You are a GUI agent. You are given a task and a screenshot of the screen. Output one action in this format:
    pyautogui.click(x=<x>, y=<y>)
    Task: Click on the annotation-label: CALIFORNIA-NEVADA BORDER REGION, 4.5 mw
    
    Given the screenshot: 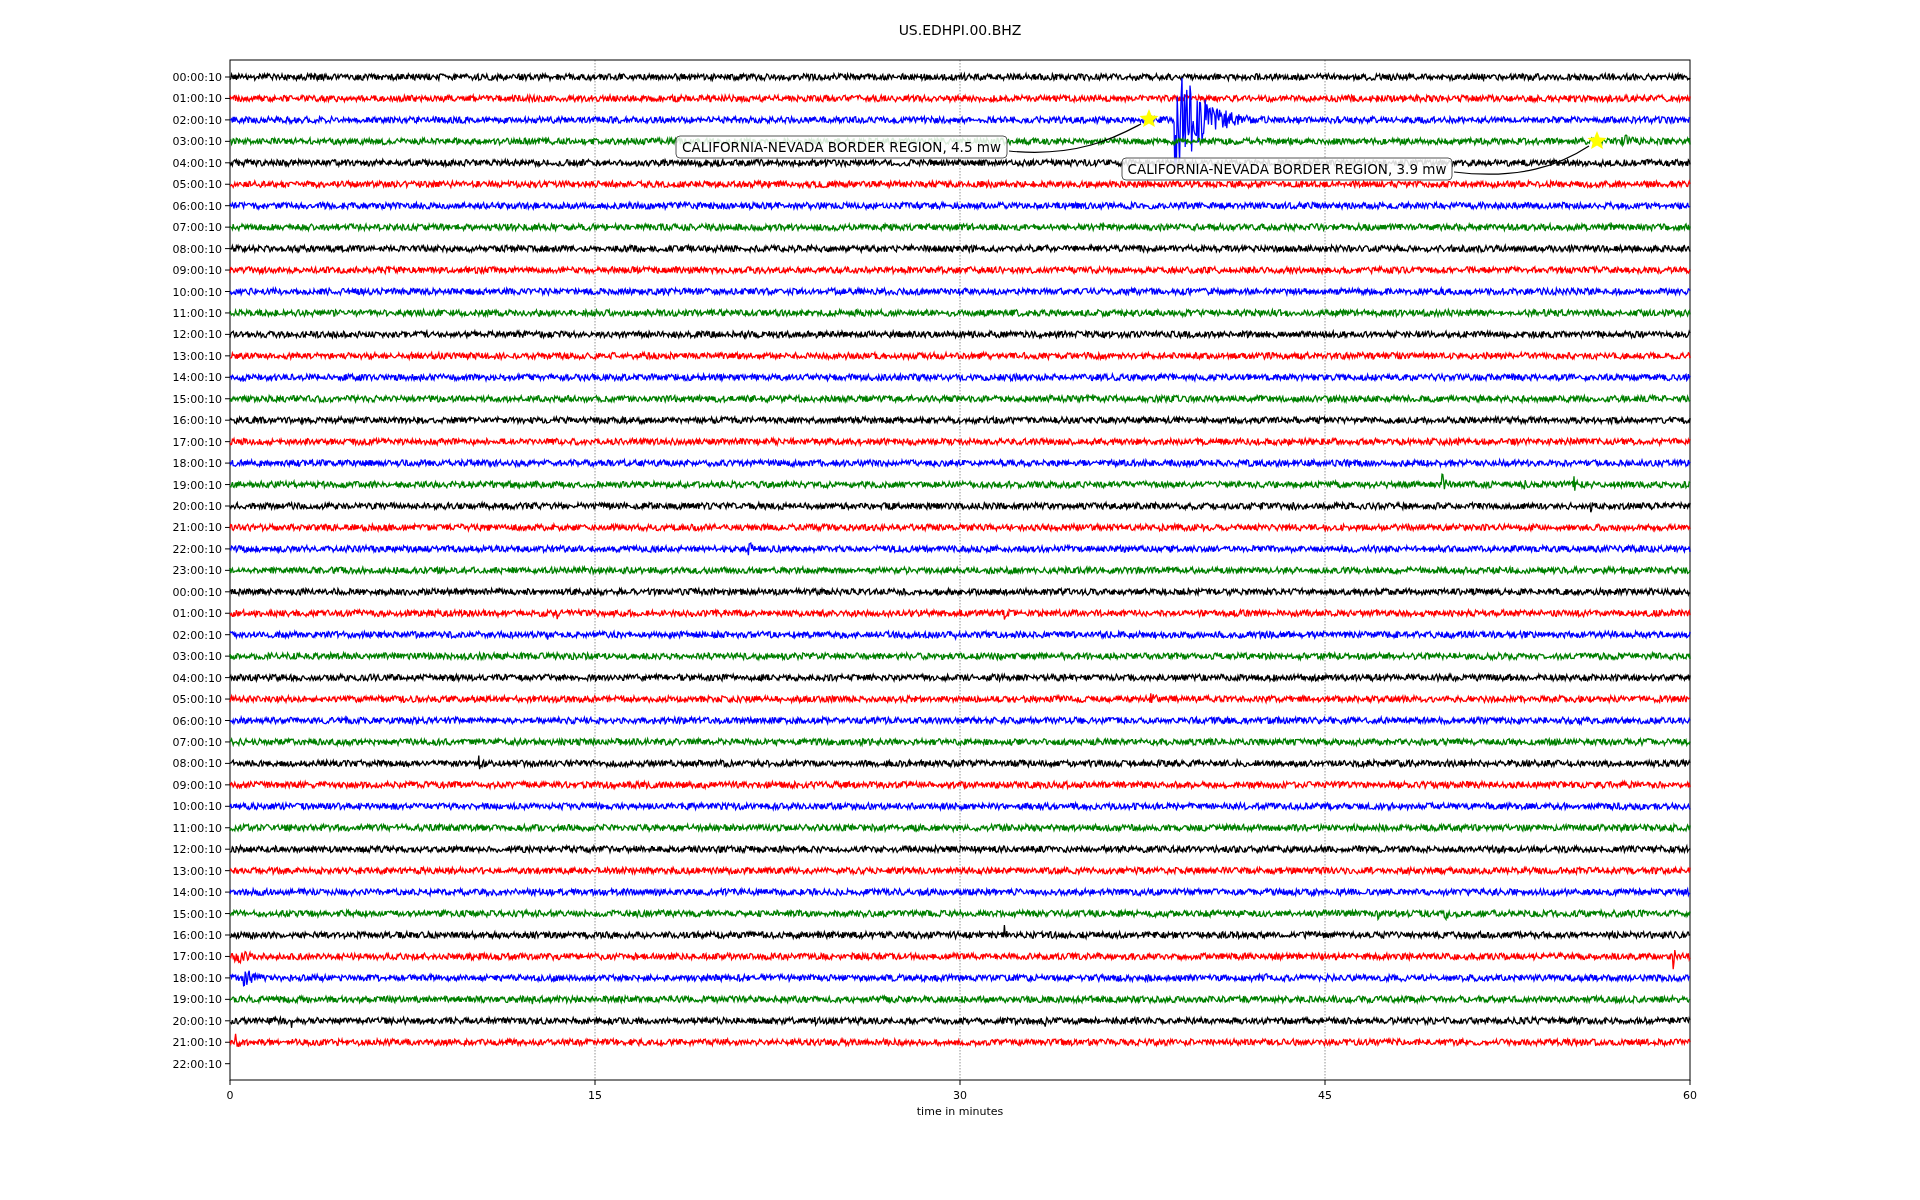 What is the action you would take?
    pyautogui.click(x=841, y=147)
    